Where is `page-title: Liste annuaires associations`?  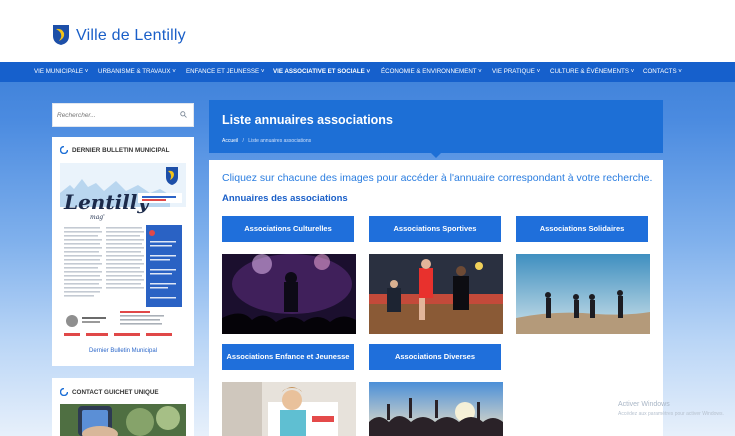
page-title: Liste annuaires associations is located at coordinates (307, 120).